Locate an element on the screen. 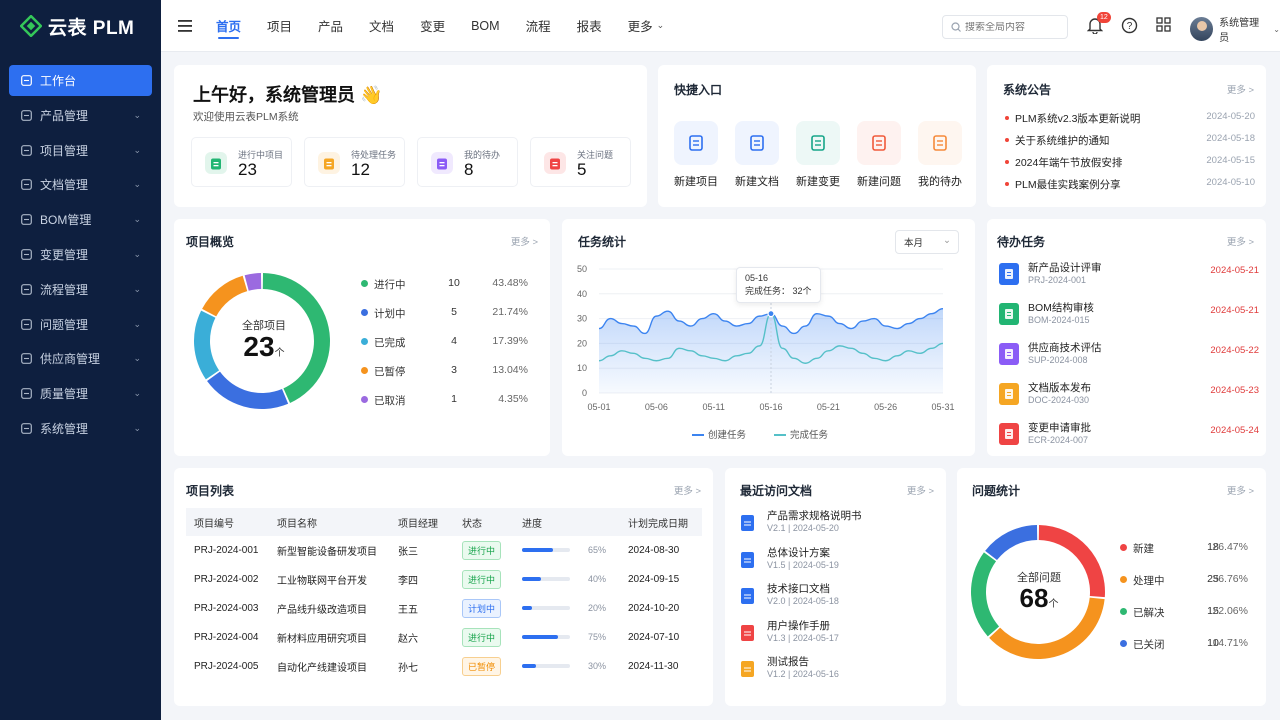 The width and height of the screenshot is (1280, 720). doc-item: 技术接口文档 V2.0 | 2024-05-18 is located at coordinates (841, 597).